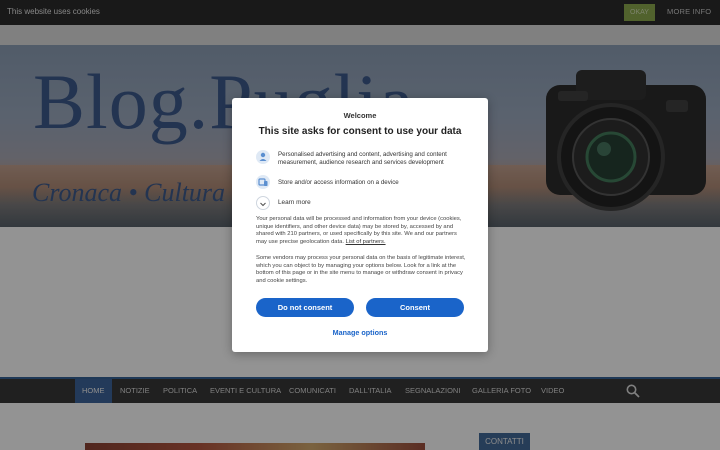  Describe the element at coordinates (415, 307) in the screenshot. I see `consent-button: Consent` at that location.